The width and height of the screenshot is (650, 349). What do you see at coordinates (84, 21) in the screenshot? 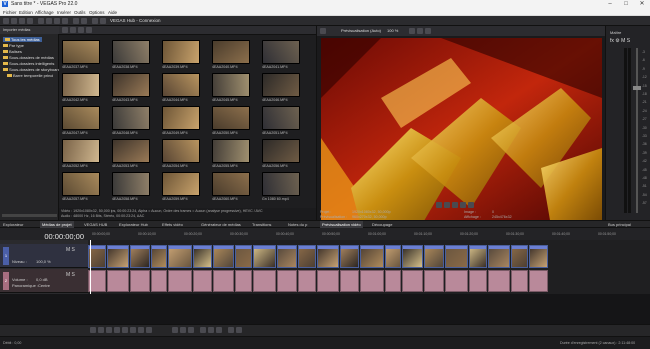
I see `redo-icon` at bounding box center [84, 21].